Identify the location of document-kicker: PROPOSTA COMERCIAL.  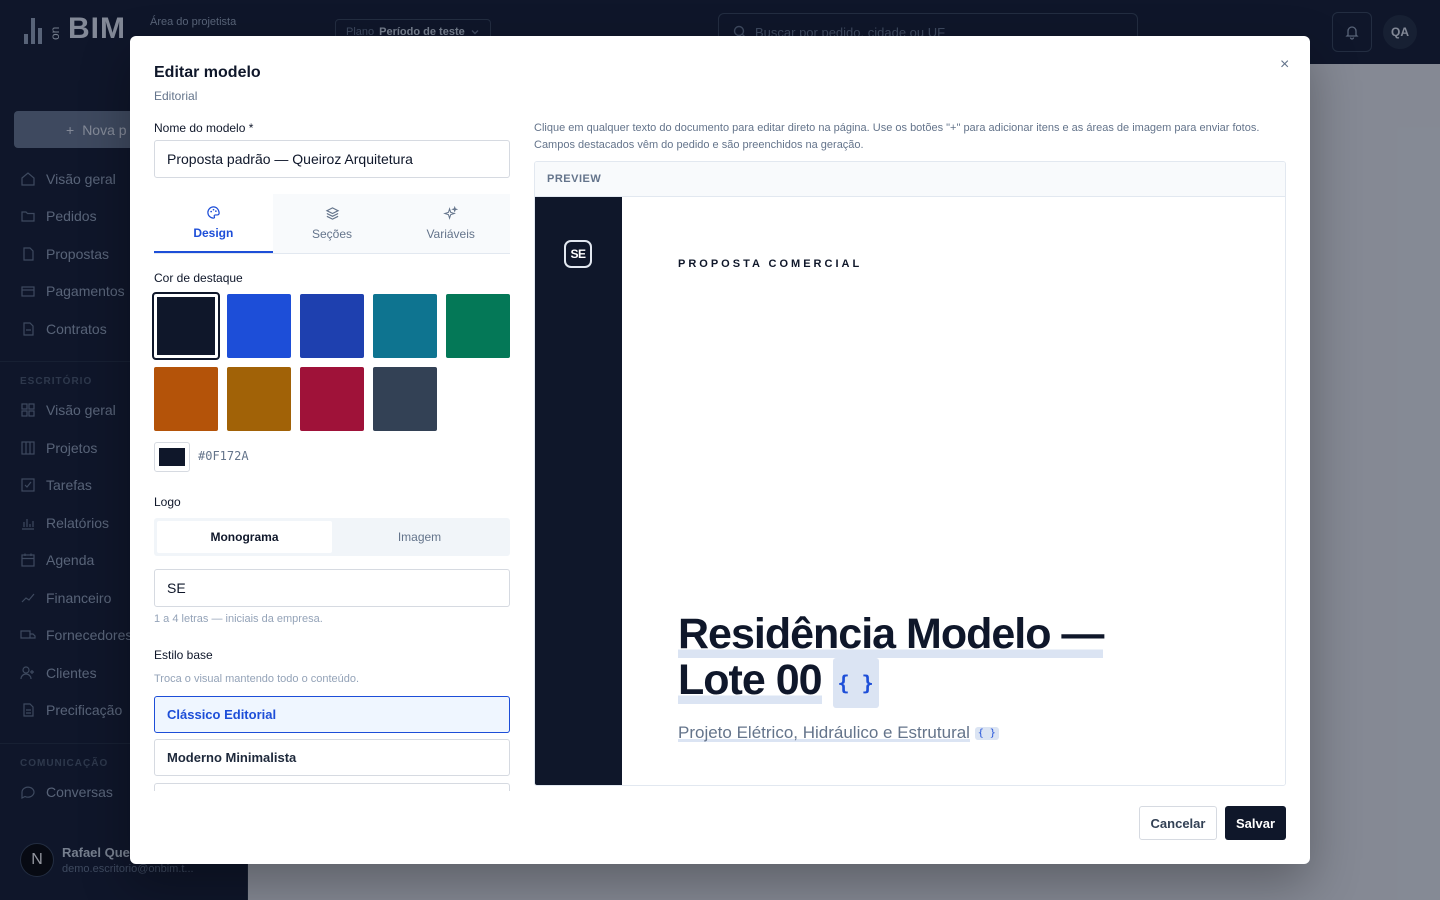
(770, 264).